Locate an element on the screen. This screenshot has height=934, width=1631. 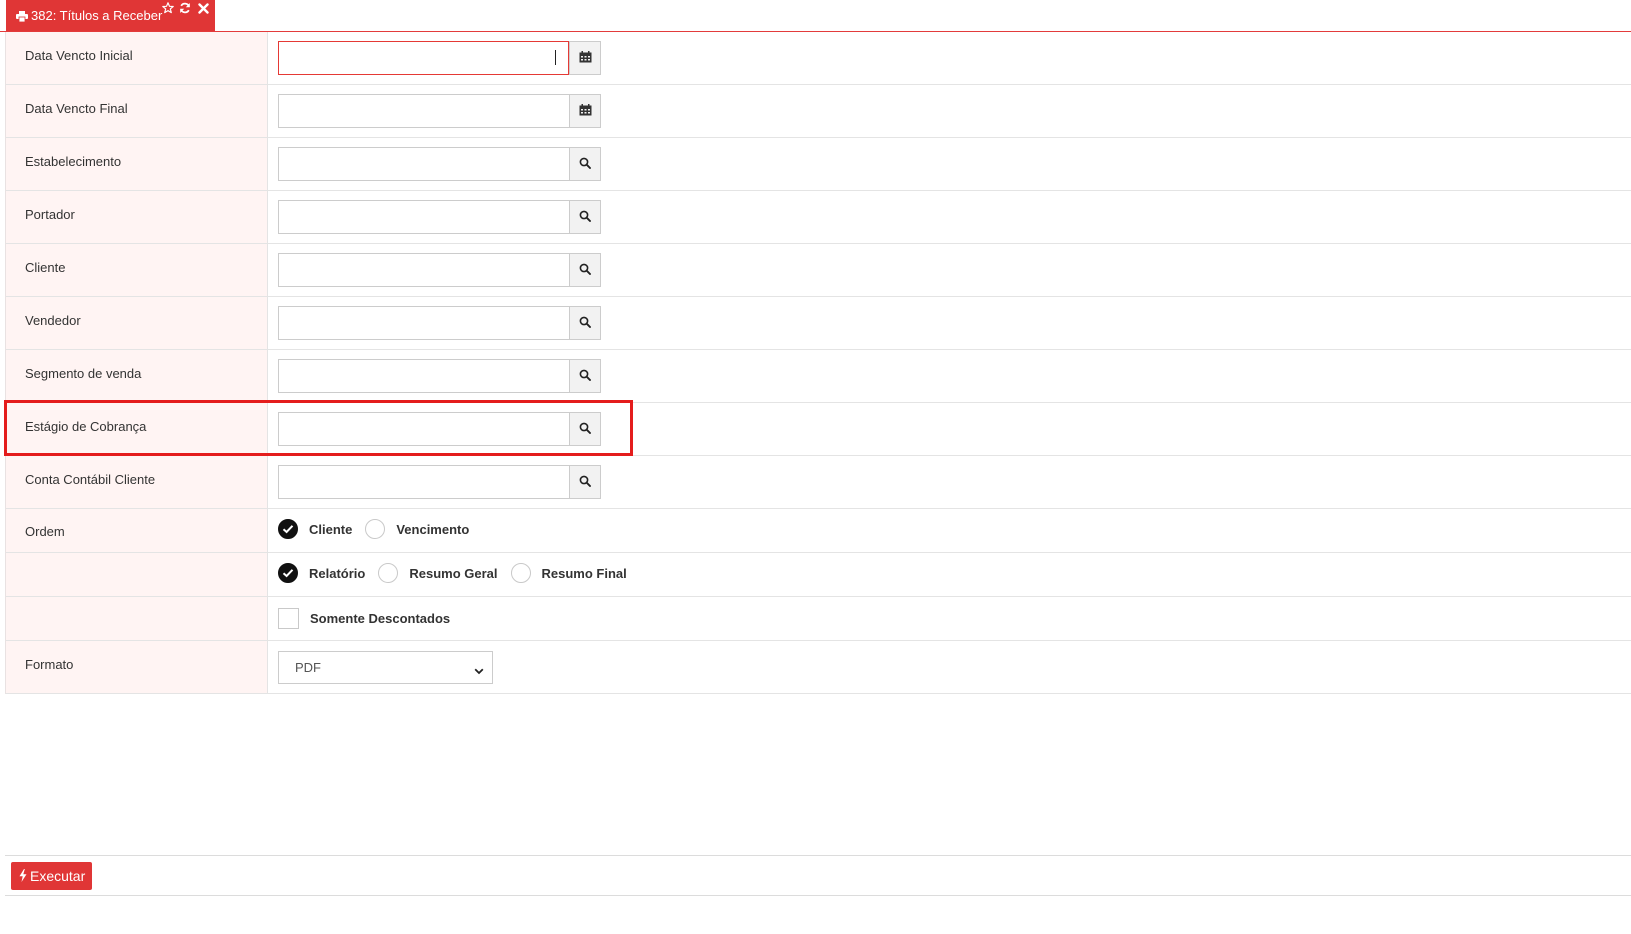
star-icon is located at coordinates (168, 8).